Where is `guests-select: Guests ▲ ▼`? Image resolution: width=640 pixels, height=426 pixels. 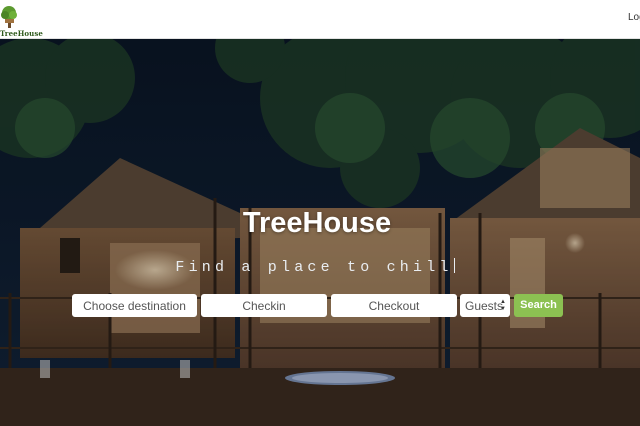 guests-select: Guests ▲ ▼ is located at coordinates (485, 305).